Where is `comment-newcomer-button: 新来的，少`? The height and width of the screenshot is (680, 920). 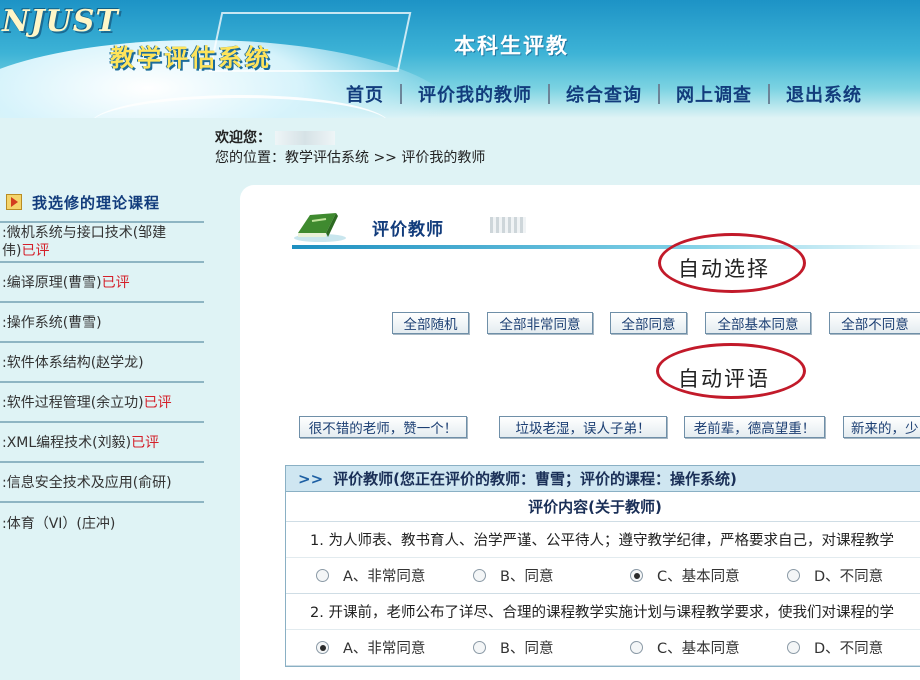 comment-newcomer-button: 新来的，少 is located at coordinates (881, 427).